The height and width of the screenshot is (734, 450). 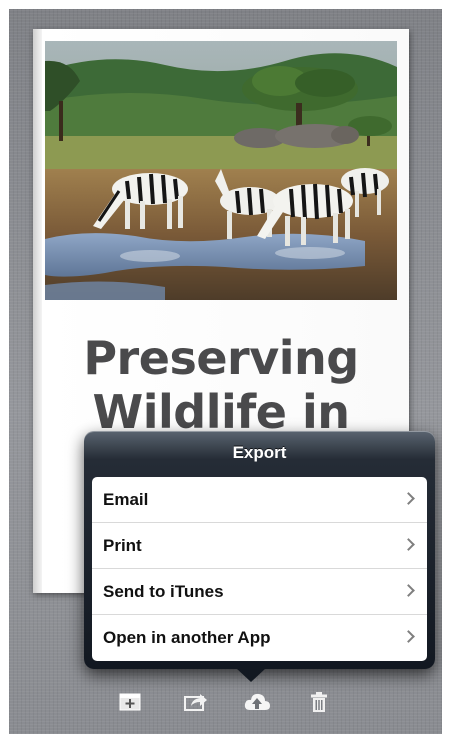 What do you see at coordinates (225, 702) in the screenshot?
I see `bottom-toolbar` at bounding box center [225, 702].